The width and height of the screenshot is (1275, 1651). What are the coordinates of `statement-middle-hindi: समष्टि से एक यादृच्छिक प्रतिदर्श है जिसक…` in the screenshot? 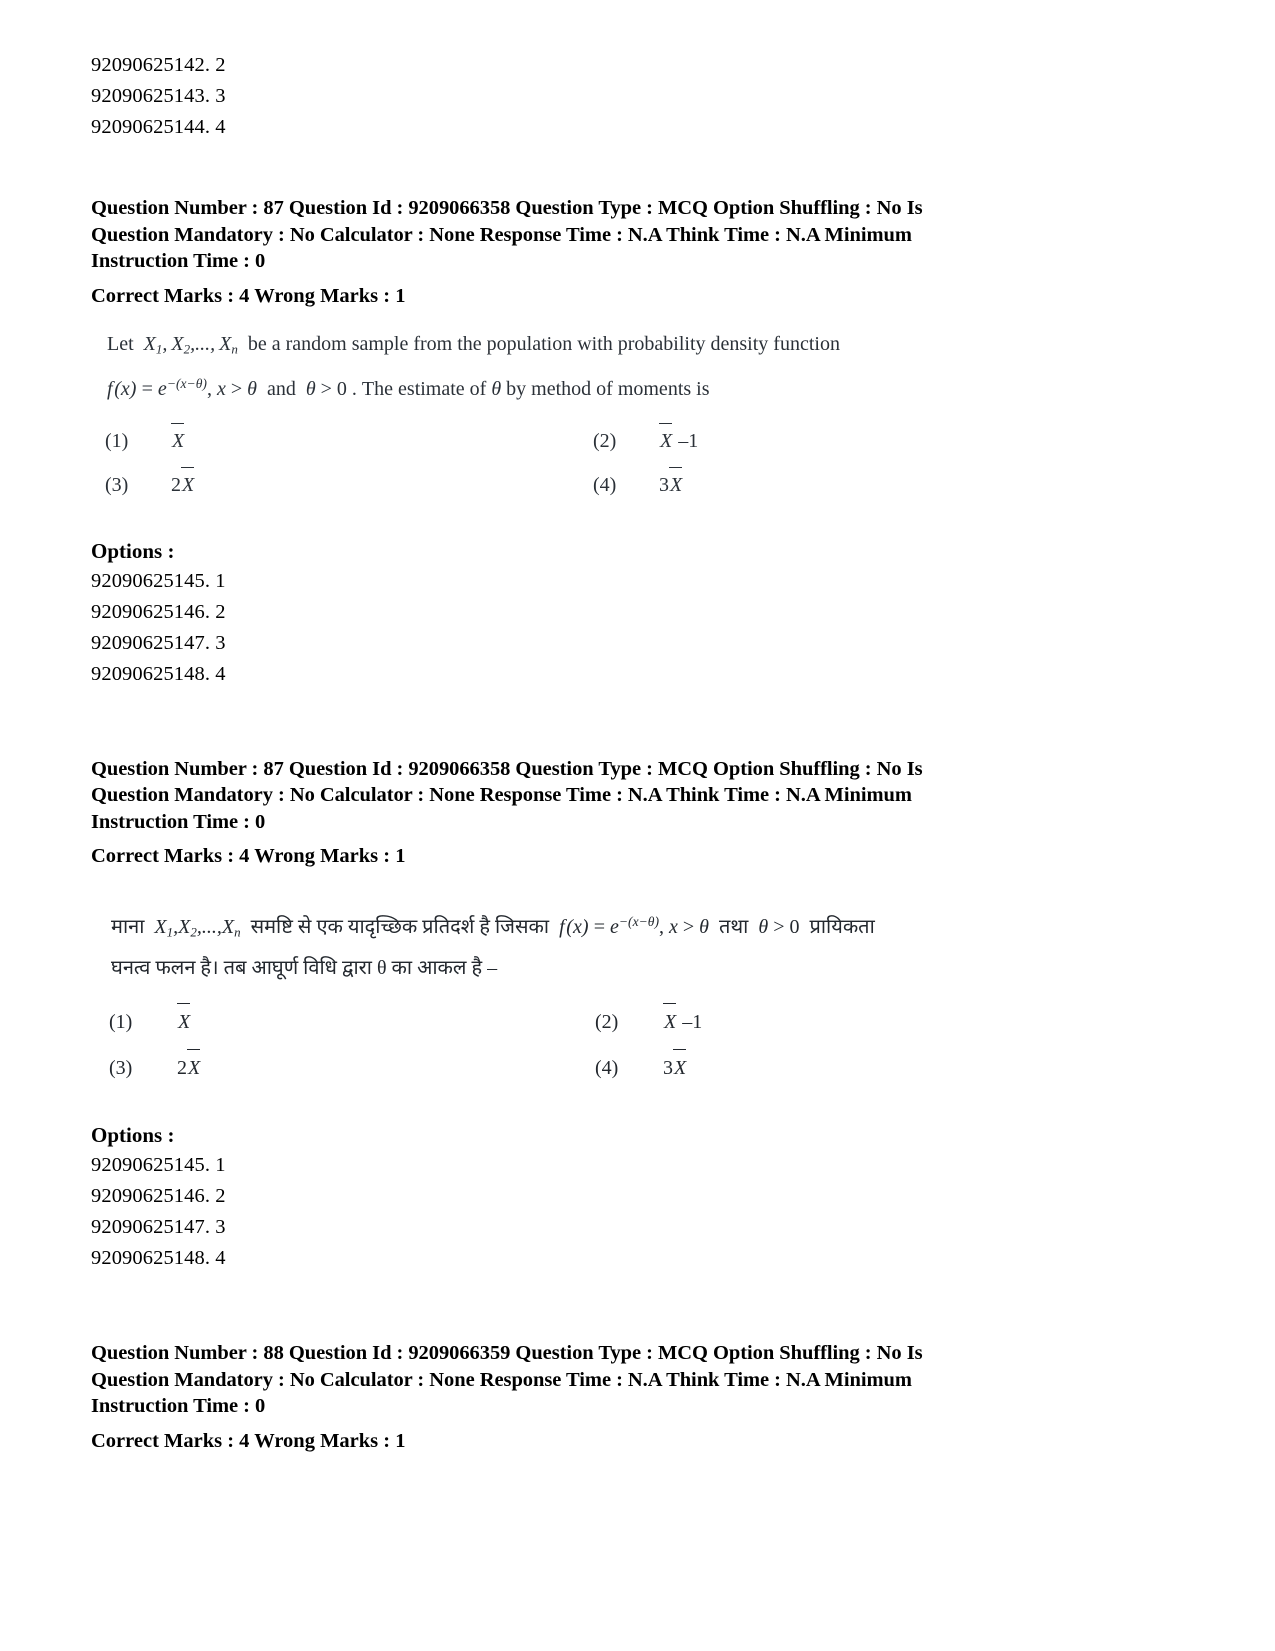 It's located at (400, 926).